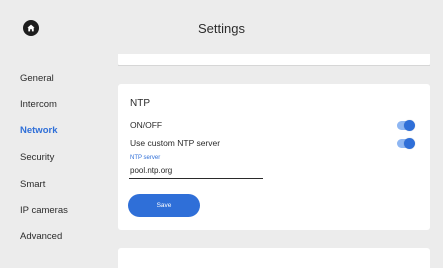  Describe the element at coordinates (146, 125) in the screenshot. I see `onoff-label: ON/OFF` at that location.